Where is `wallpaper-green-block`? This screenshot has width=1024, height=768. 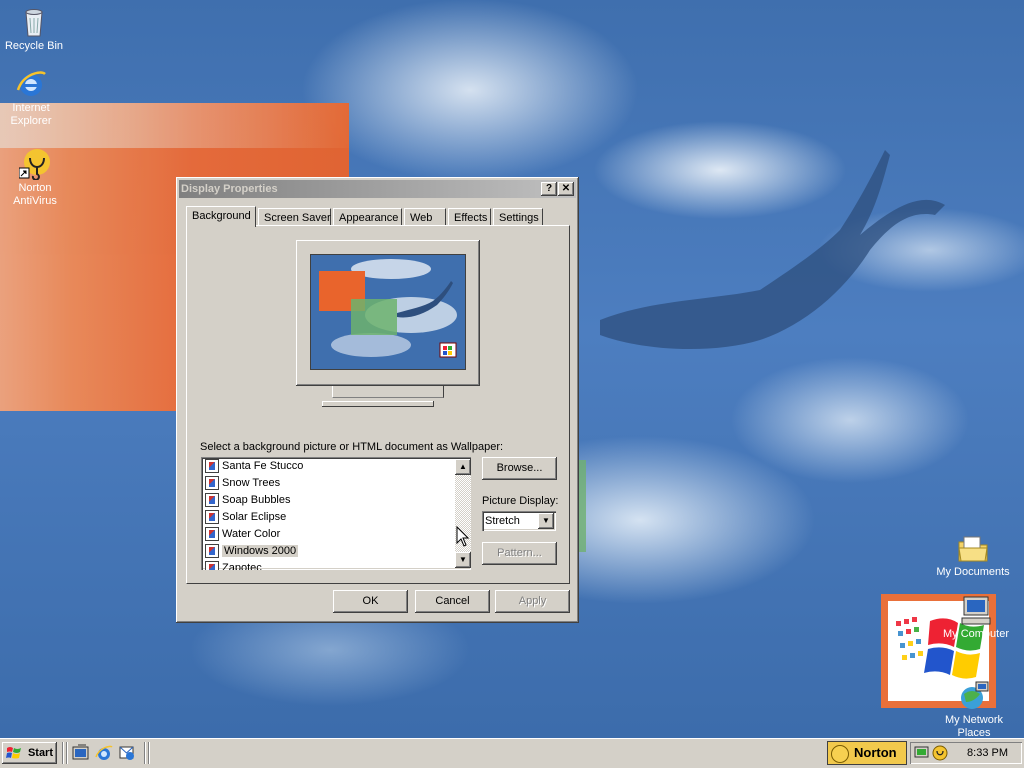
wallpaper-green-block is located at coordinates (582, 506).